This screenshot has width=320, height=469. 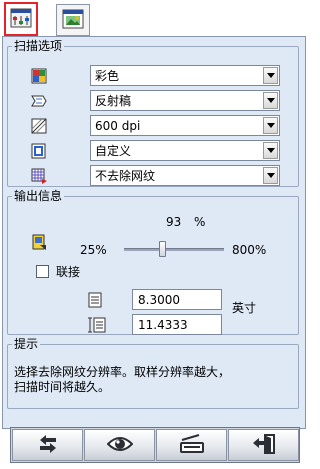 I want to click on document-type-value: 反射稿, so click(x=113, y=101).